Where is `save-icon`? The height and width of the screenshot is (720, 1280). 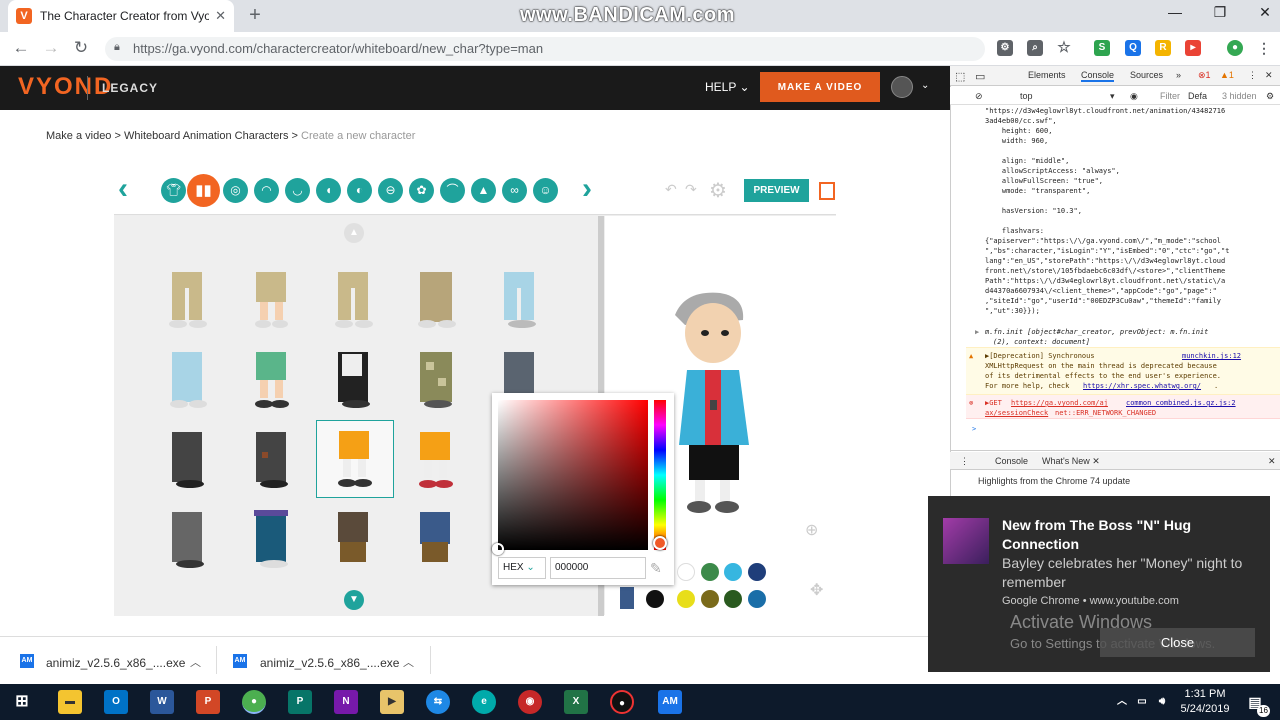 save-icon is located at coordinates (827, 191).